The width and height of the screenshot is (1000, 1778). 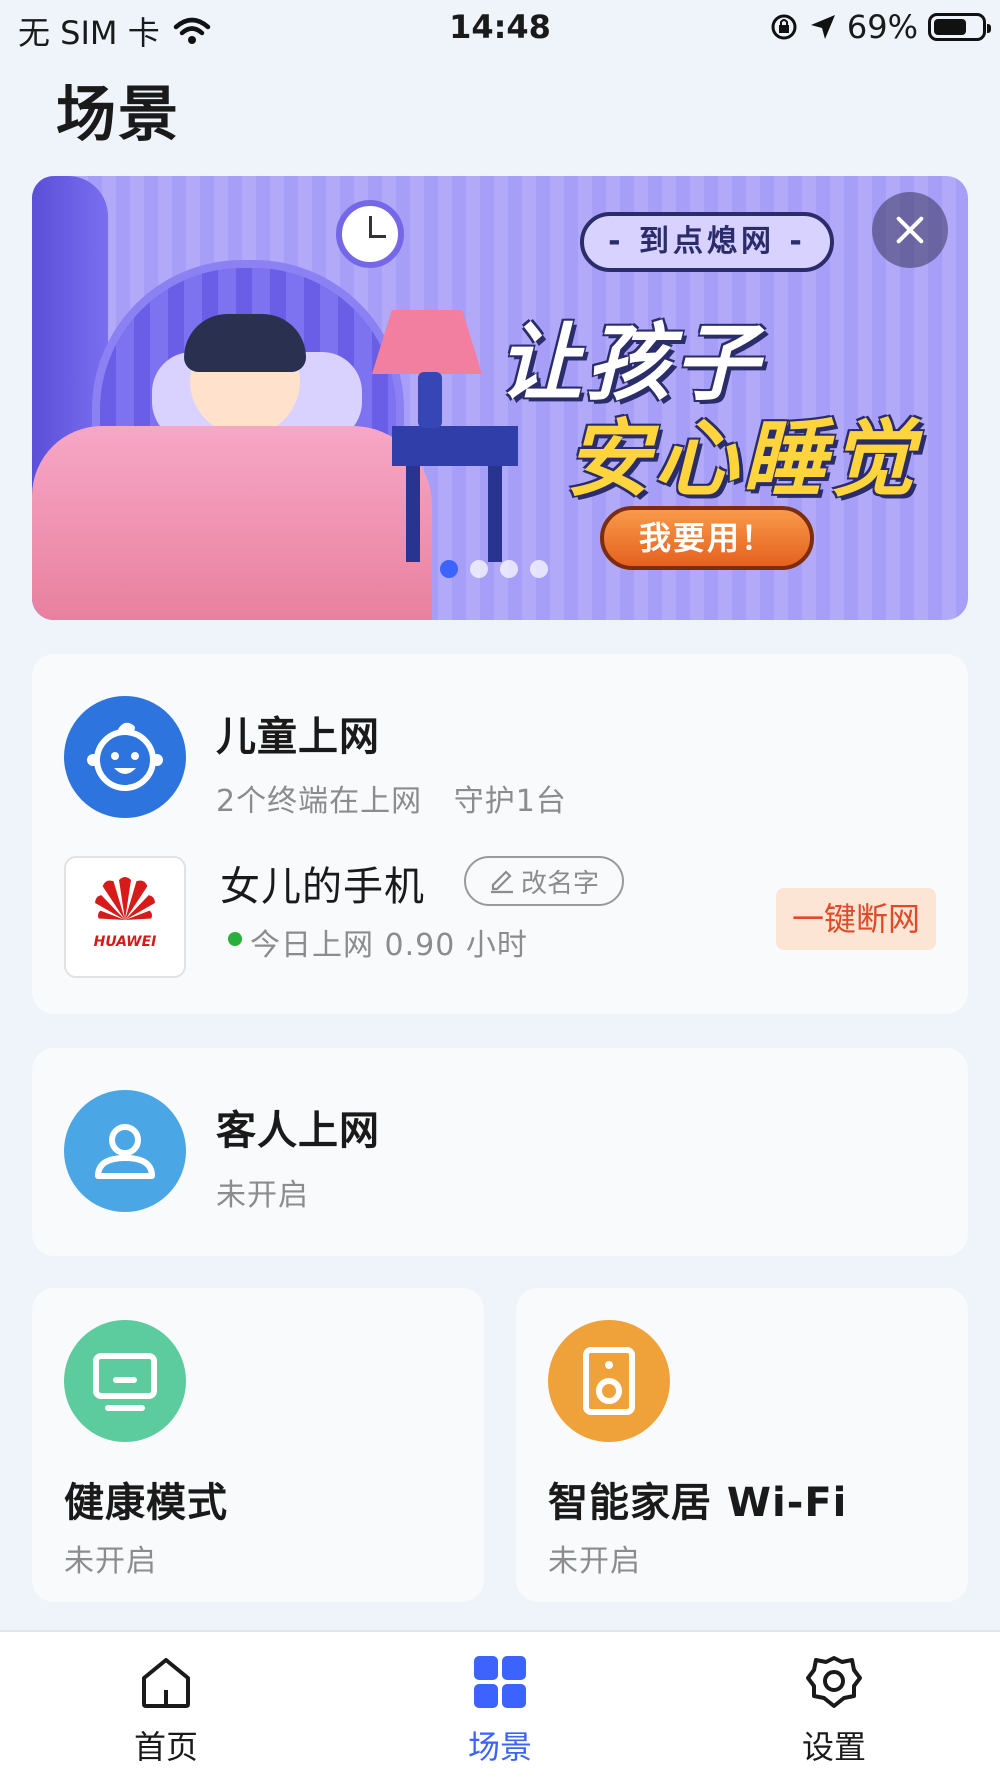 I want to click on battery-level, so click(x=950, y=27).